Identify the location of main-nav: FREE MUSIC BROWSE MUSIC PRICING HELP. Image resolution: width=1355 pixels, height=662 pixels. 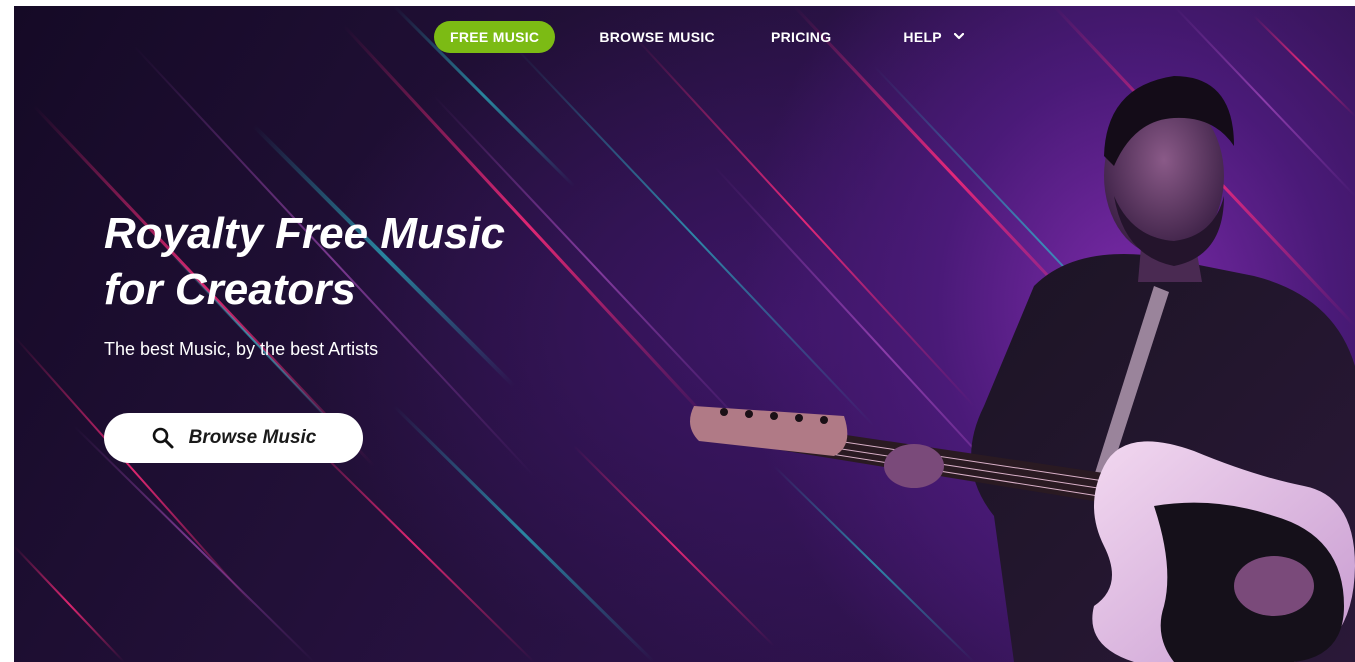
(707, 37).